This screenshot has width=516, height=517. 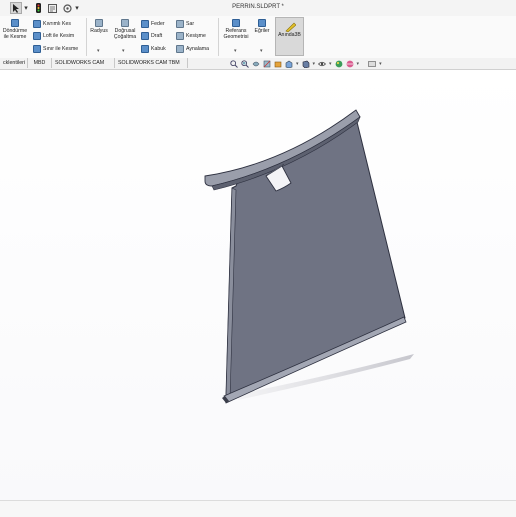 I want to click on curves-label: Eğriler, so click(x=262, y=31).